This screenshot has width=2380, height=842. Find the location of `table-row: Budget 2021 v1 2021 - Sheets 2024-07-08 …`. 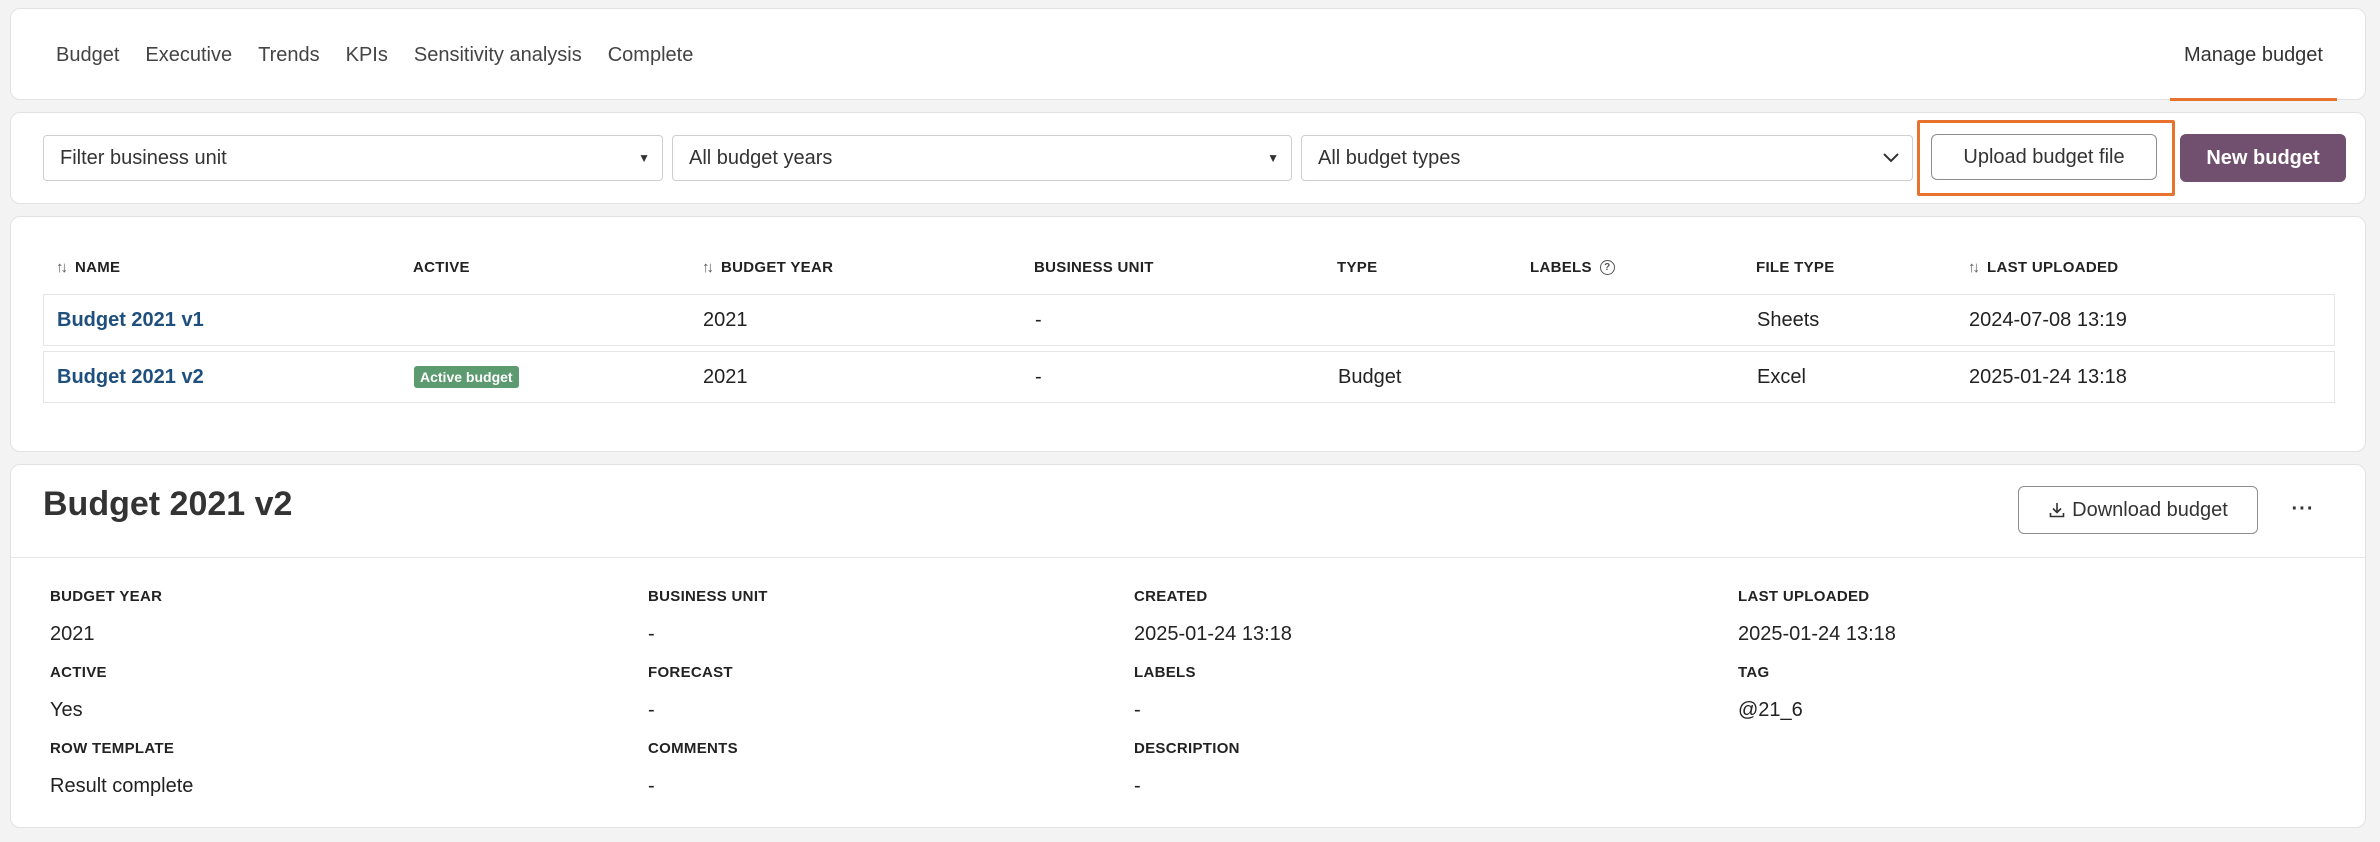

table-row: Budget 2021 v1 2021 - Sheets 2024-07-08 … is located at coordinates (1189, 320).